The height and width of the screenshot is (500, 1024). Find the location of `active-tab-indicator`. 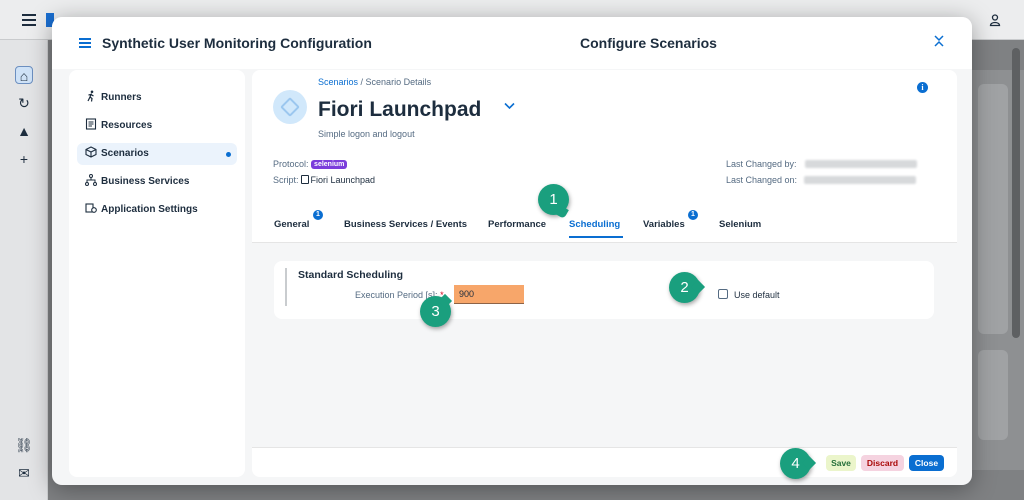

active-tab-indicator is located at coordinates (596, 237).